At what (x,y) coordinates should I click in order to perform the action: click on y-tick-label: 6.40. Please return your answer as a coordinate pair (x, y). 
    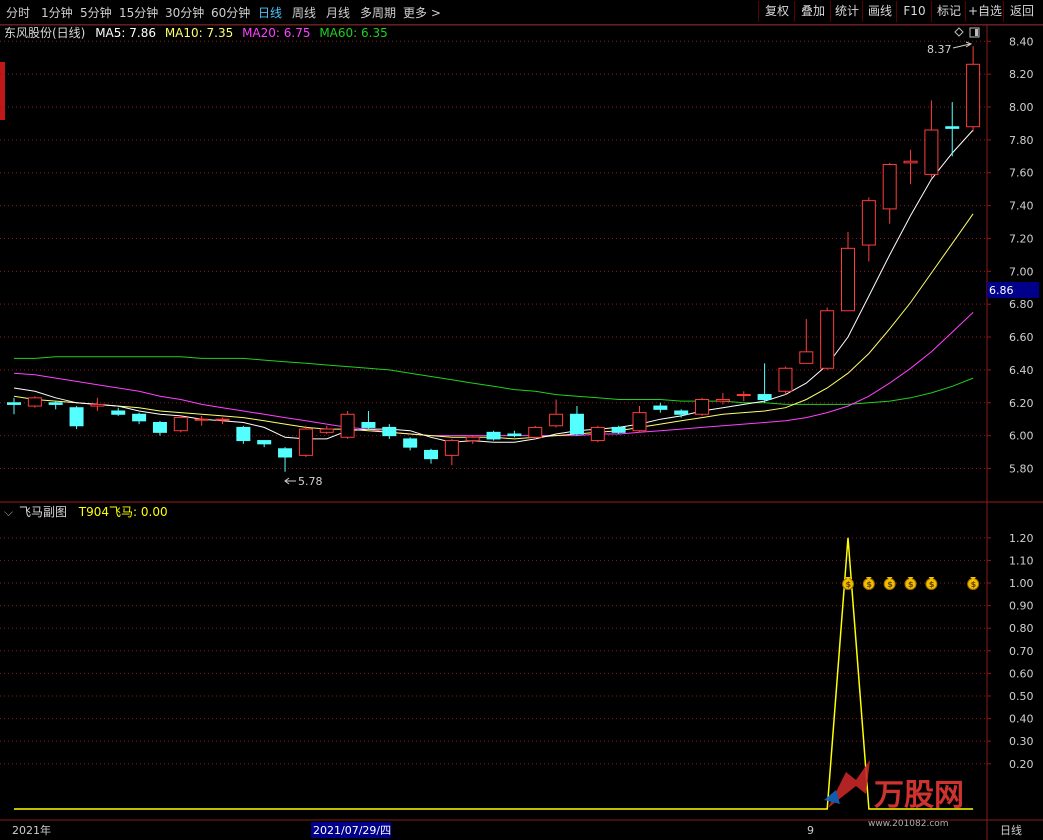
    Looking at the image, I should click on (1021, 370).